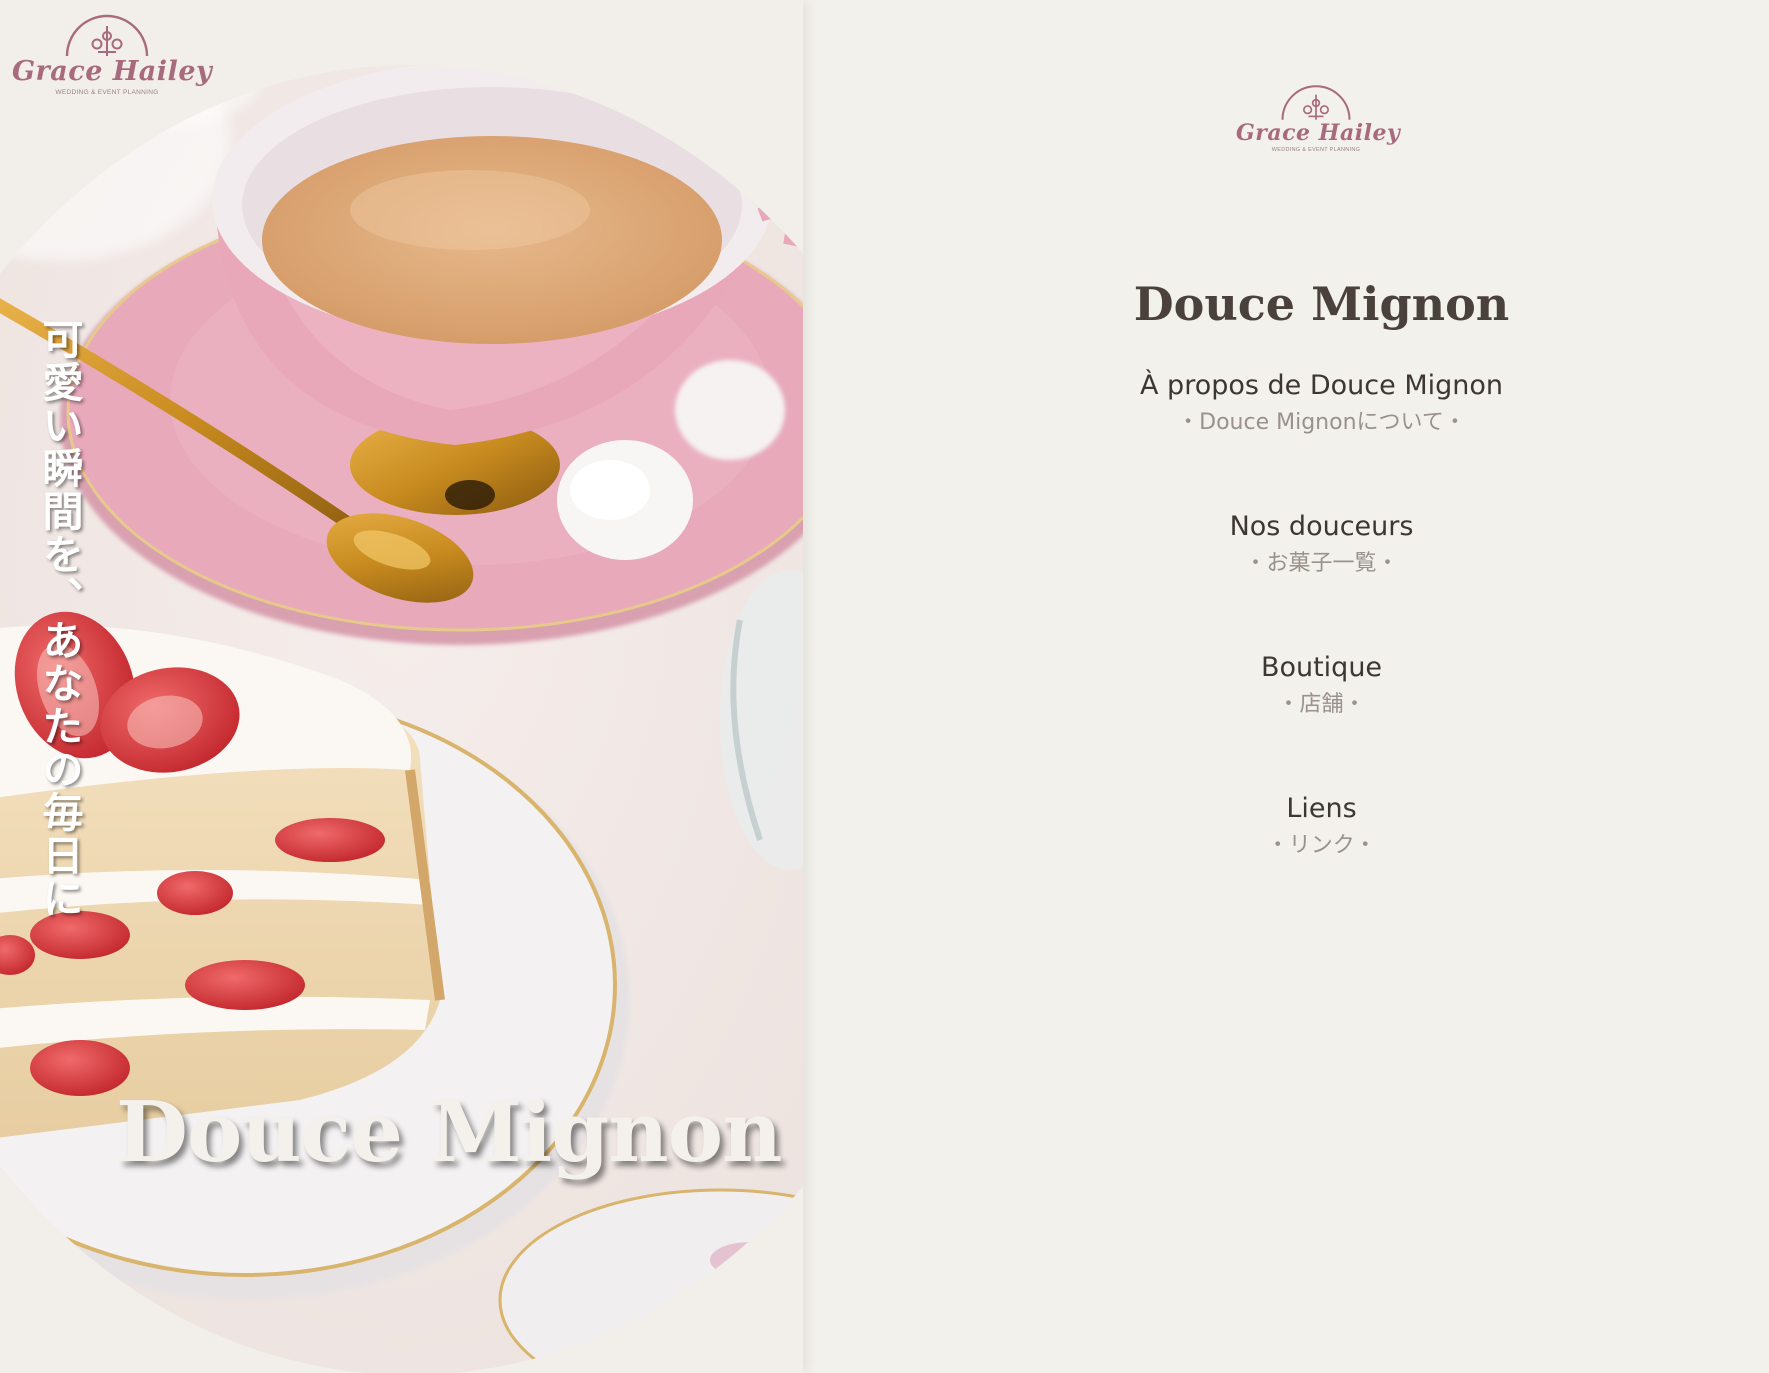 Image resolution: width=1769 pixels, height=1373 pixels. I want to click on hero-title: Douce Mignon, so click(449, 1132).